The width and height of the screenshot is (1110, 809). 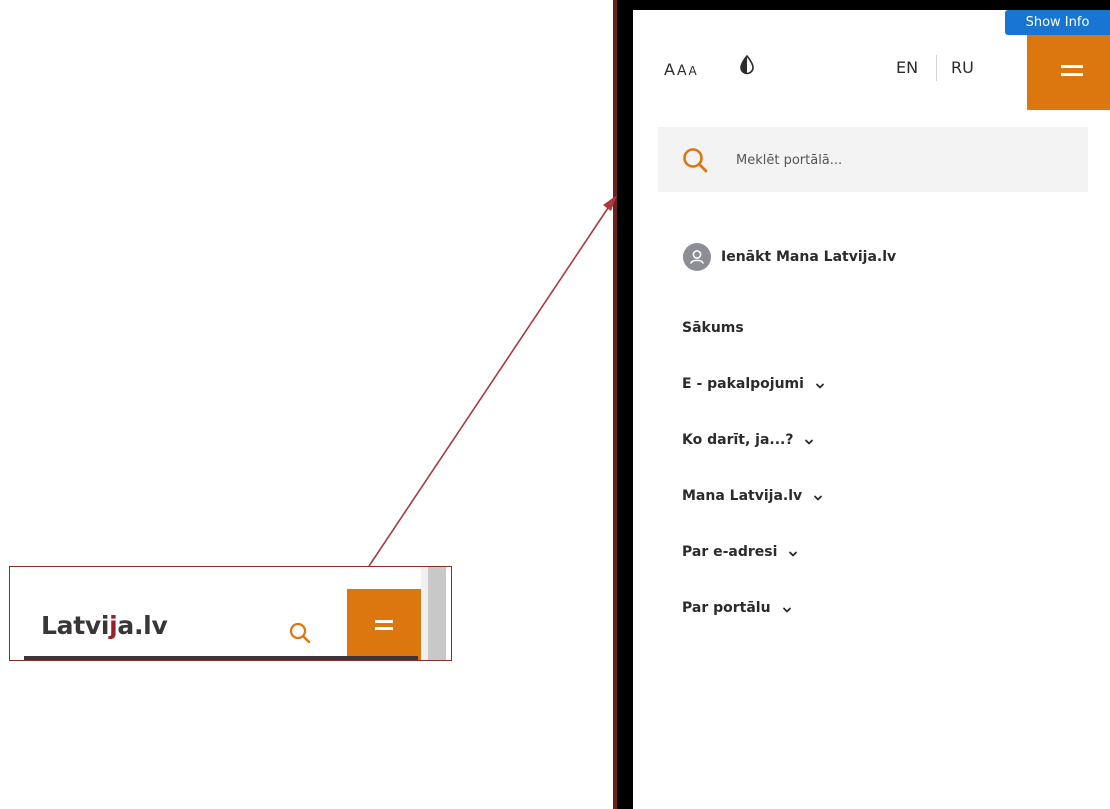 I want to click on nav-item-label: Par portālu, so click(x=726, y=608).